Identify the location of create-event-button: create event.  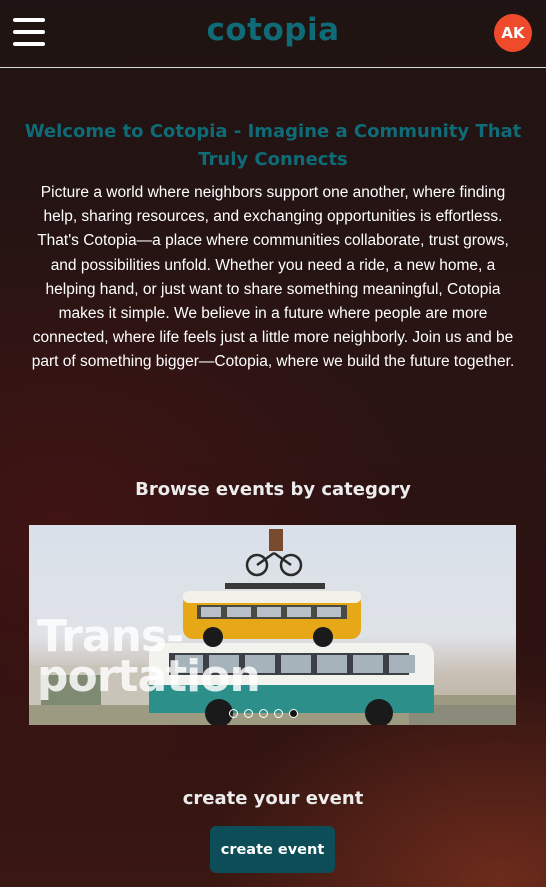
(272, 849).